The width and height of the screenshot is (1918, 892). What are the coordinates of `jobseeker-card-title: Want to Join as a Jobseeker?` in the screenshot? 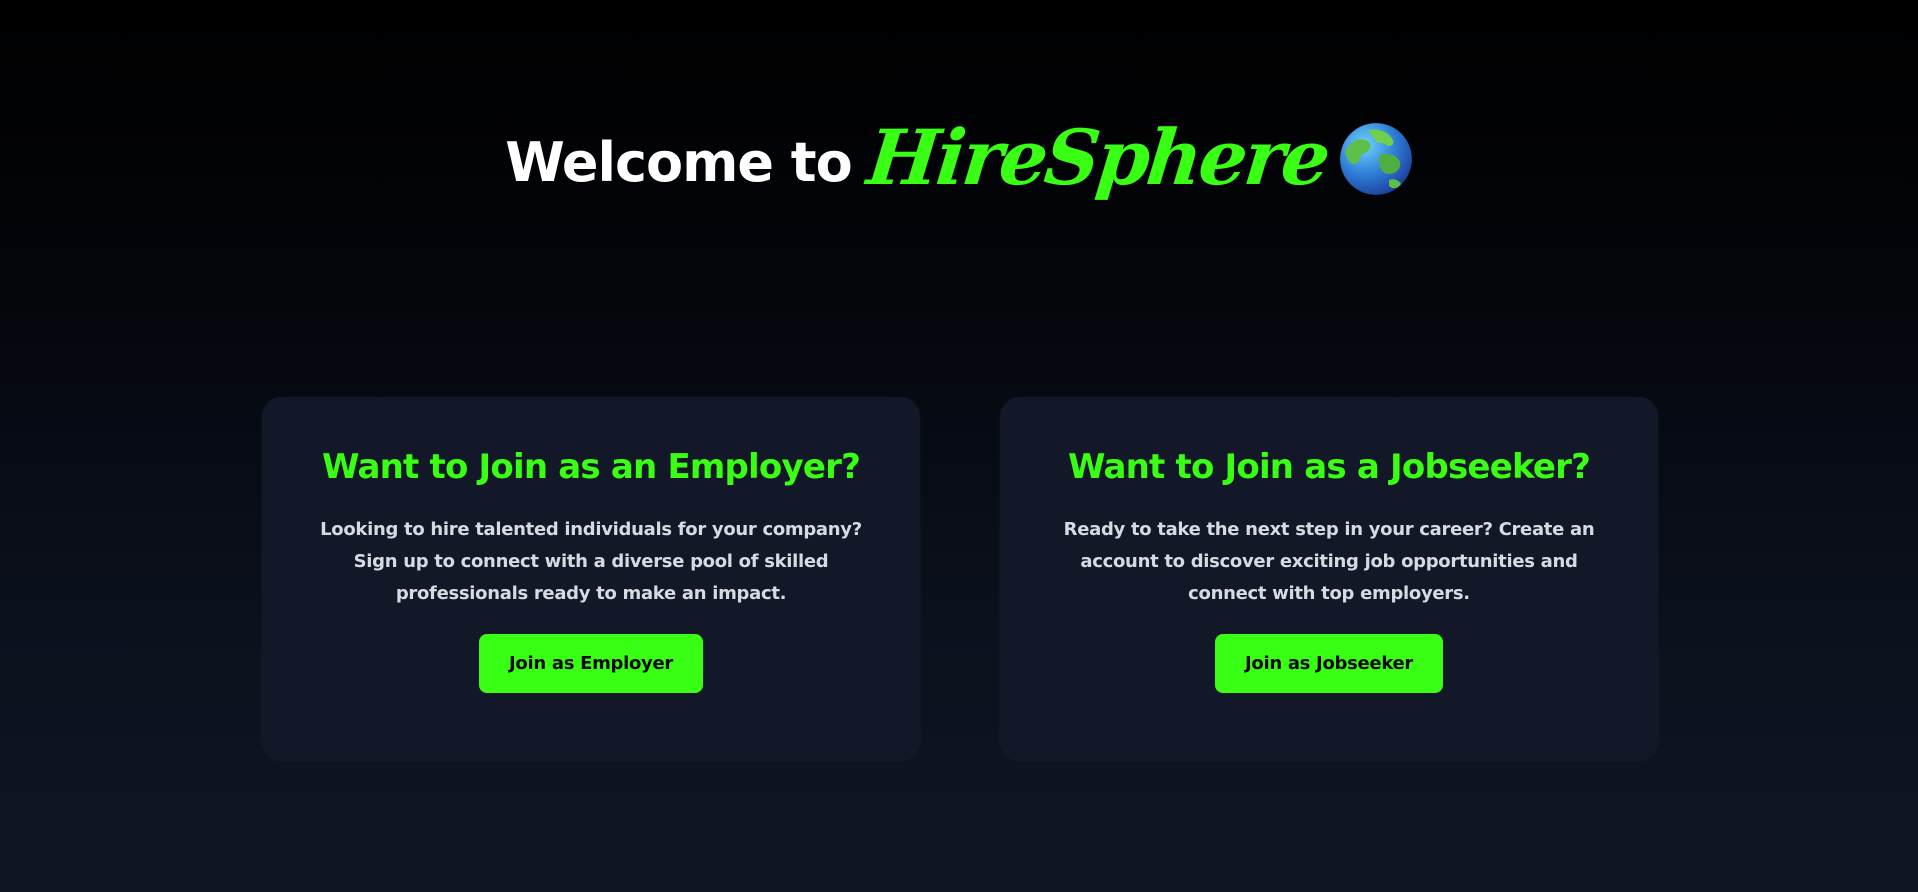 It's located at (1329, 467).